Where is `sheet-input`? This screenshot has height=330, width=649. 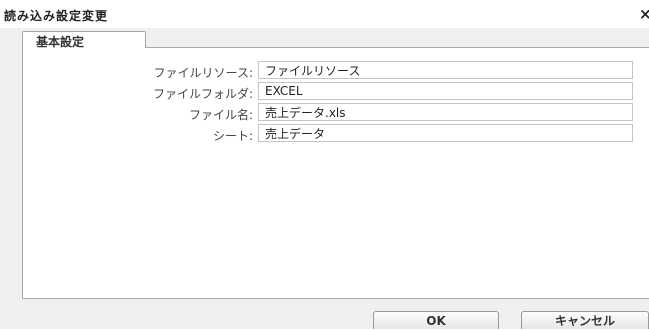
sheet-input is located at coordinates (445, 133).